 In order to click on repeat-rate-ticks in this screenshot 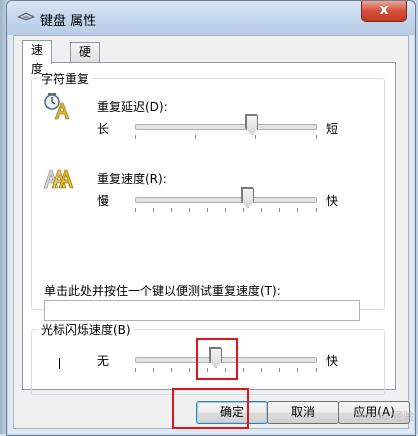, I will do `click(226, 210)`.